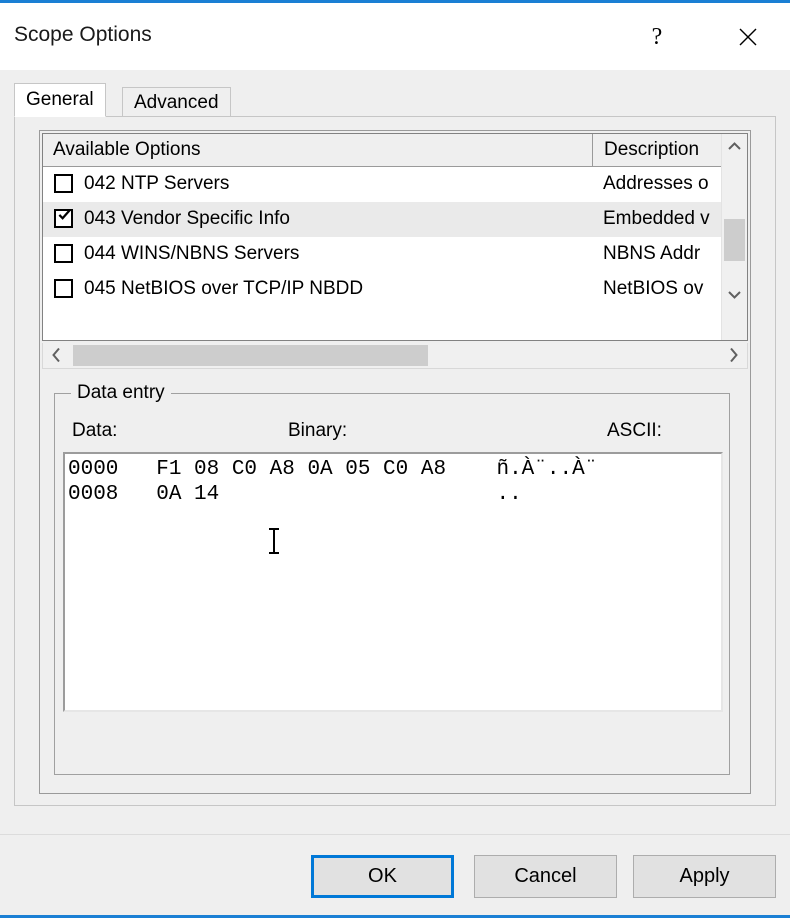  What do you see at coordinates (734, 240) in the screenshot?
I see `vertical-scrollbar-thumb` at bounding box center [734, 240].